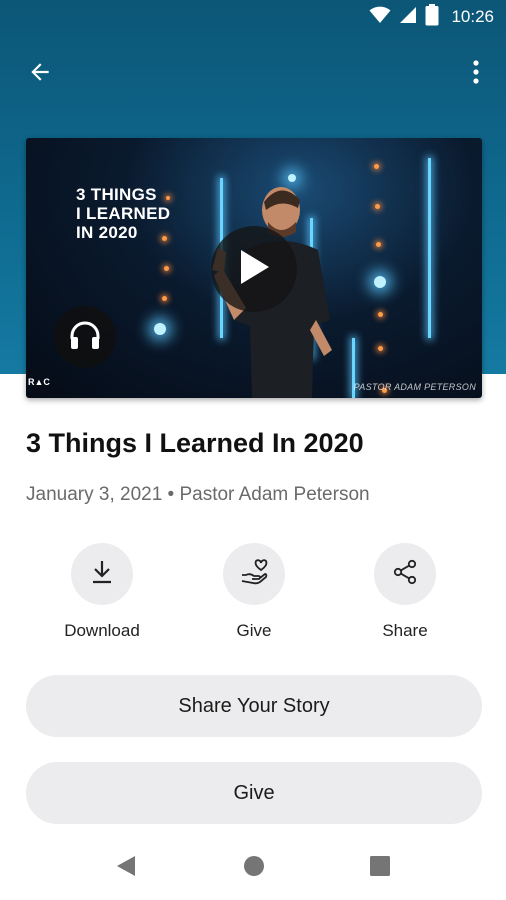 This screenshot has width=506, height=900. I want to click on headphones-icon, so click(85, 337).